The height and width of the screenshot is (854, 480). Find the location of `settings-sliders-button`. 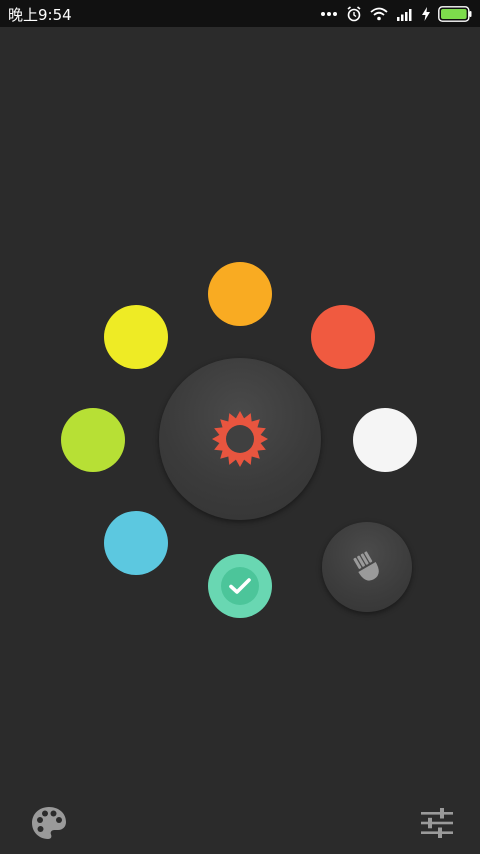

settings-sliders-button is located at coordinates (437, 823).